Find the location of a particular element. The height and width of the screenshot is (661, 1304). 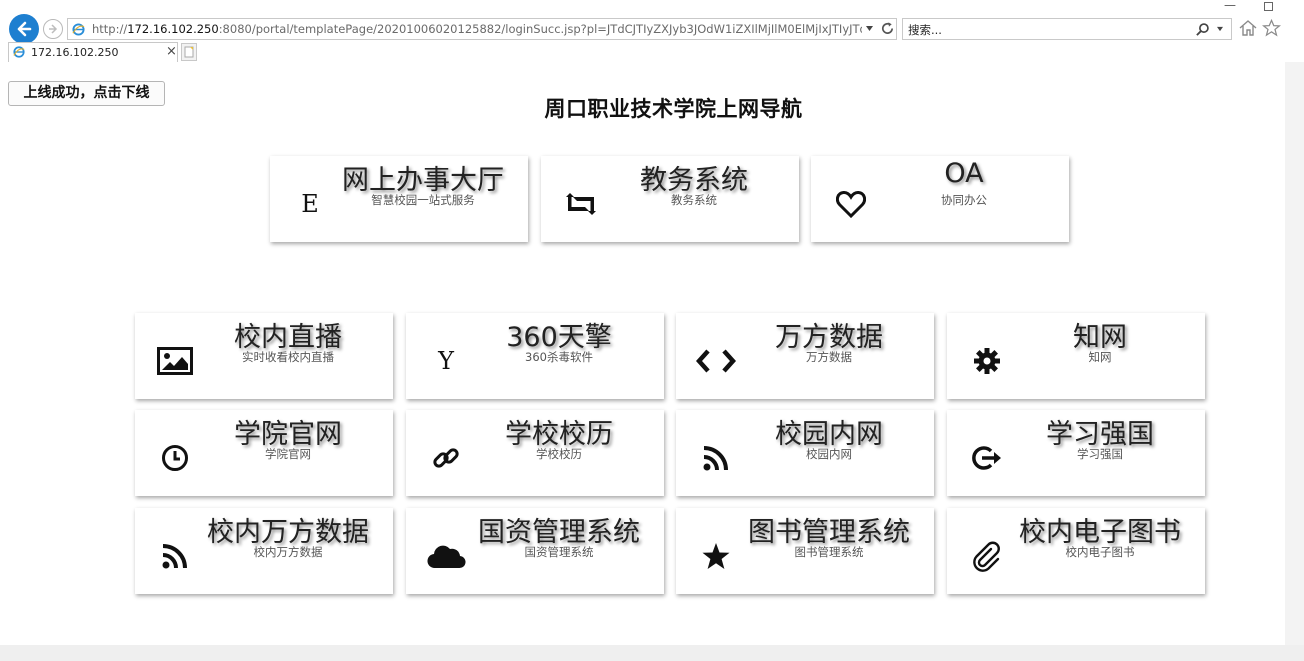

back-button is located at coordinates (24, 29).